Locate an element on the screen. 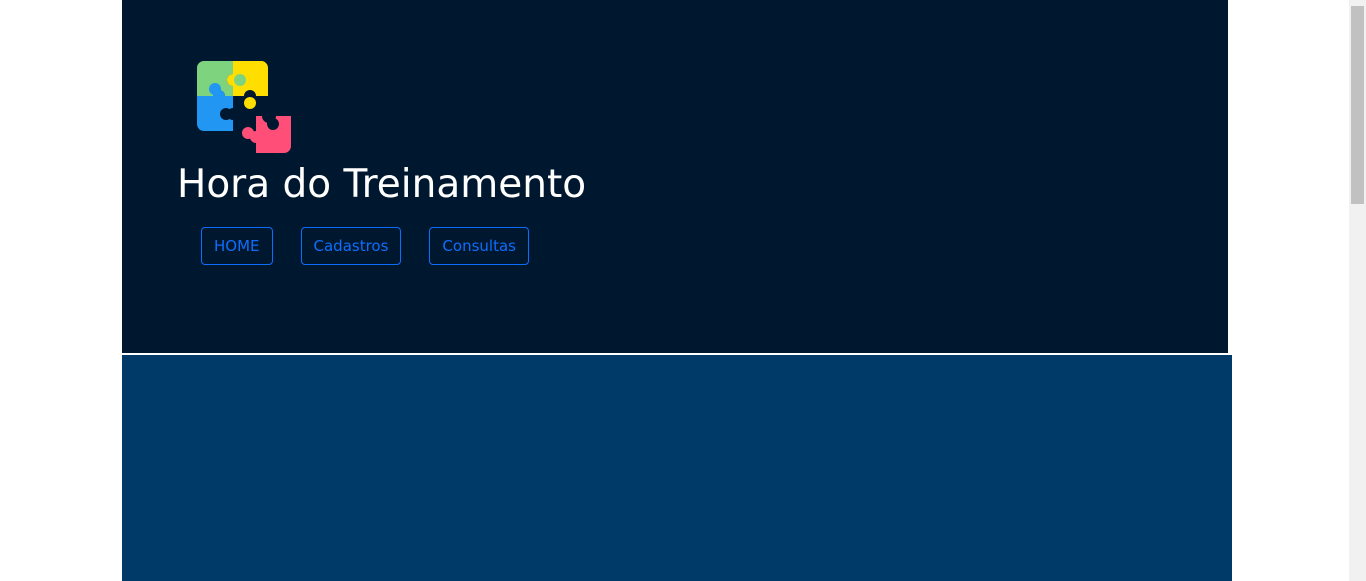 The image size is (1366, 581). vertical-scrollbar is located at coordinates (1357, 290).